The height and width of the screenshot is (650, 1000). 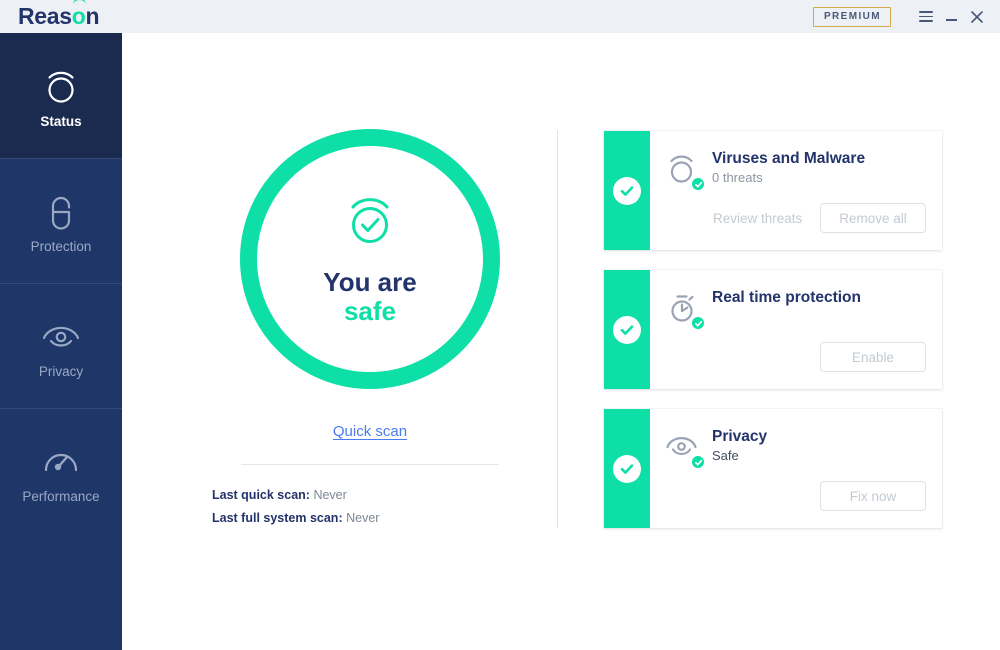 I want to click on sidebar-item-status: Status, so click(x=61, y=95).